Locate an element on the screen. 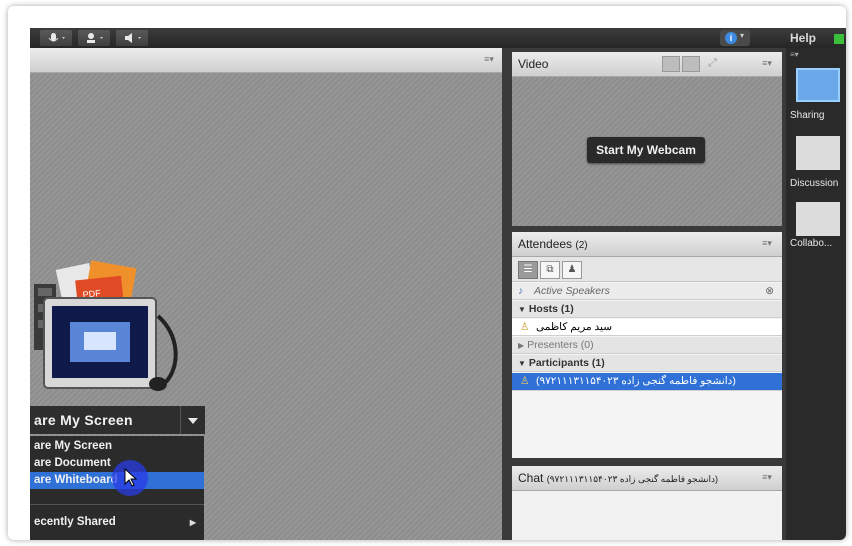 This screenshot has height=546, width=852. hosts-group-header: ▼ Hosts (1) is located at coordinates (647, 309).